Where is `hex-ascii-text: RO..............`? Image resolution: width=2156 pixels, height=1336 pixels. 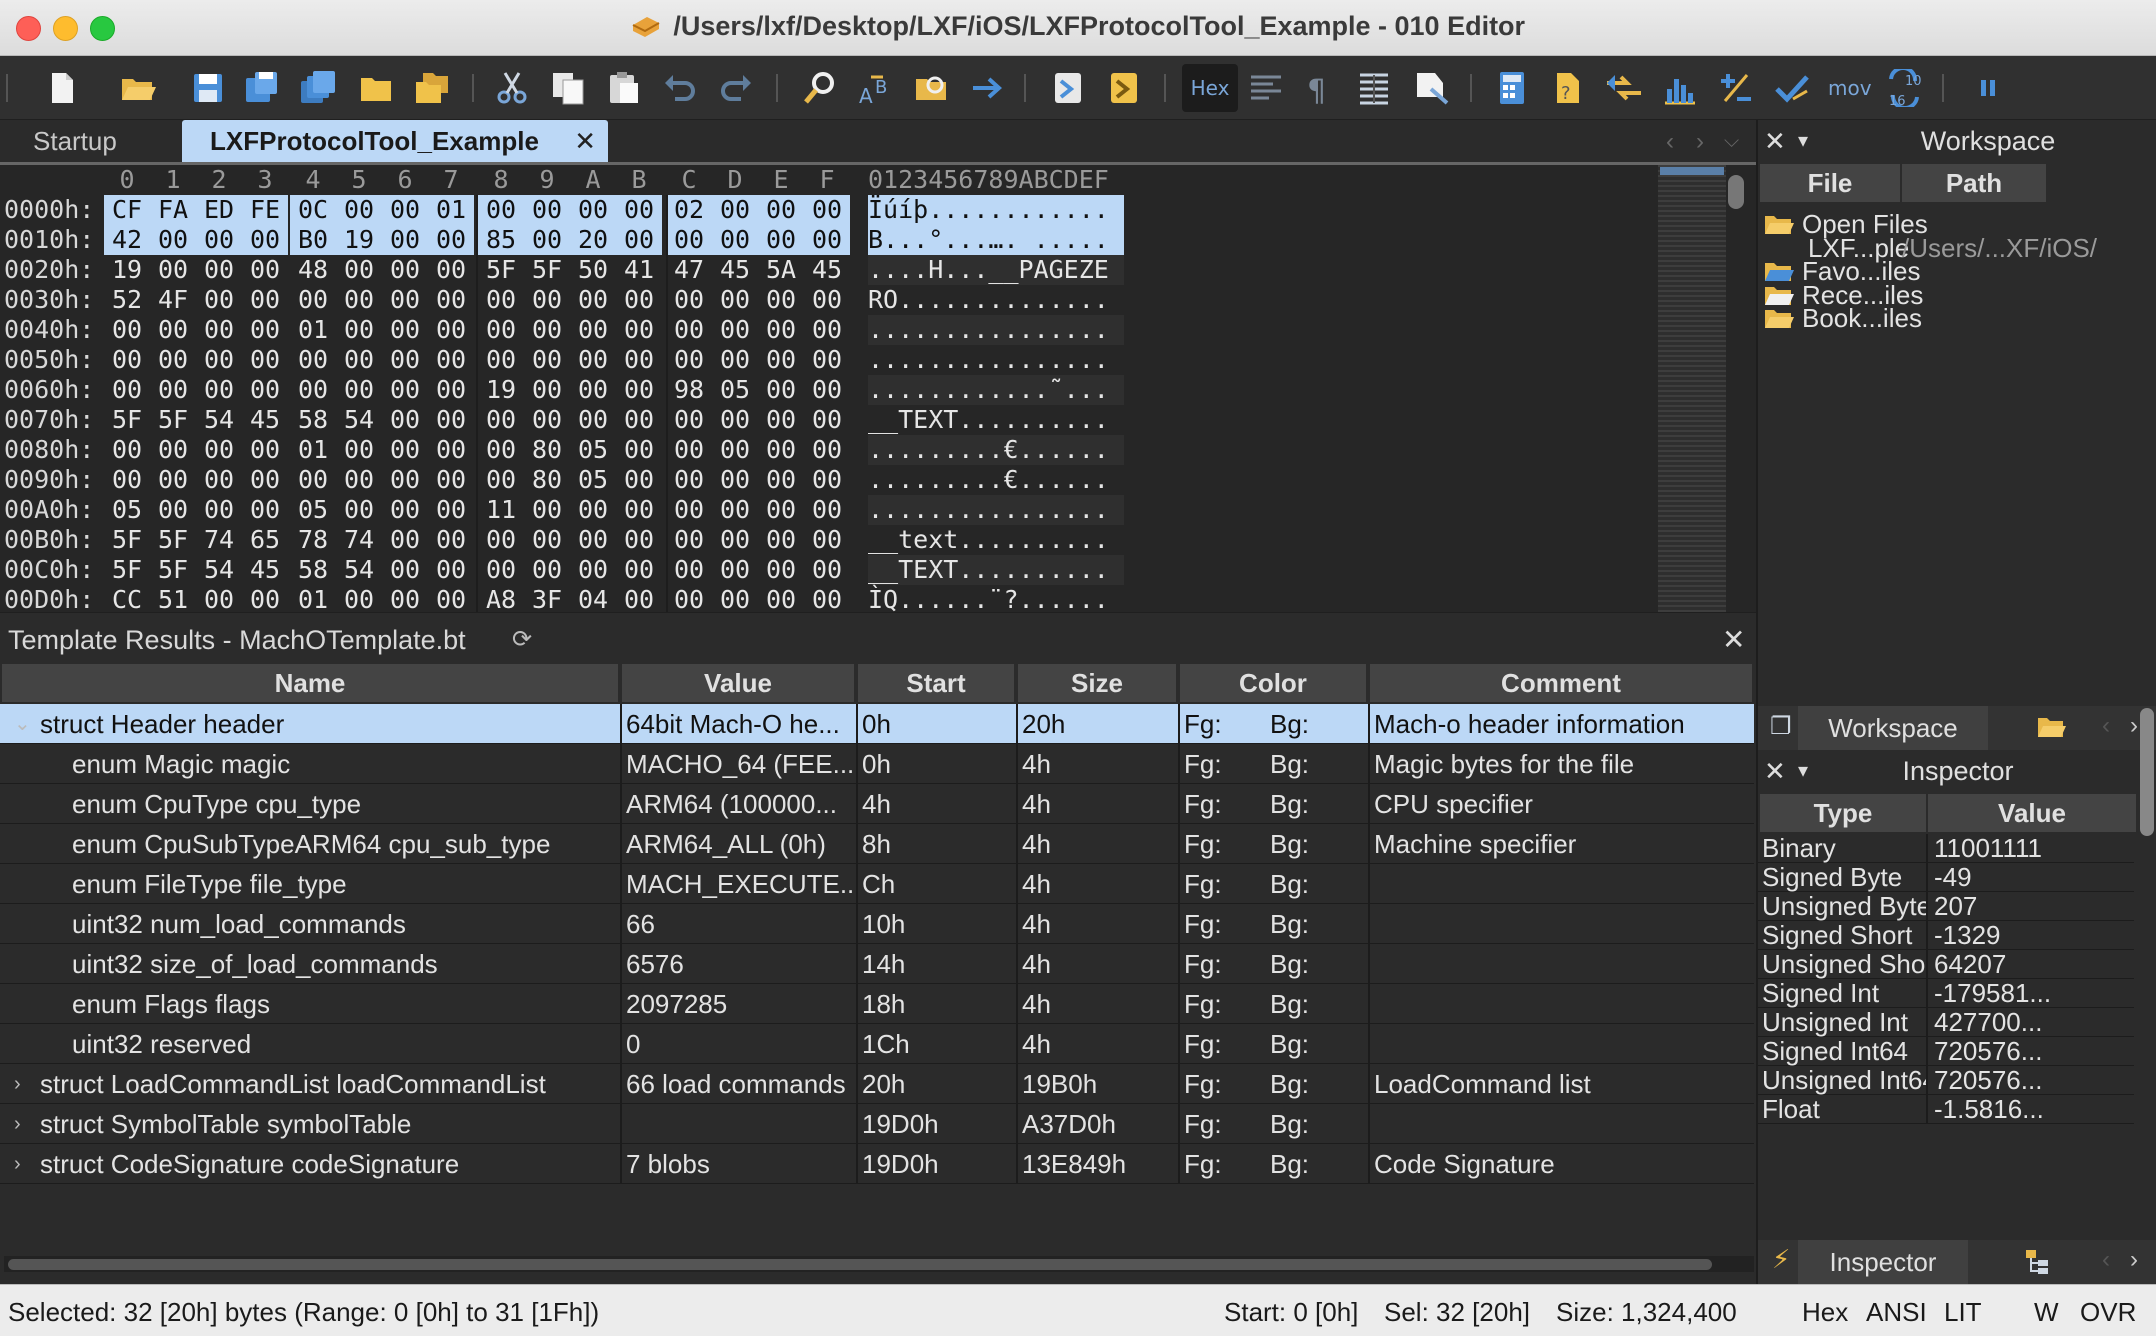 hex-ascii-text: RO.............. is located at coordinates (996, 300).